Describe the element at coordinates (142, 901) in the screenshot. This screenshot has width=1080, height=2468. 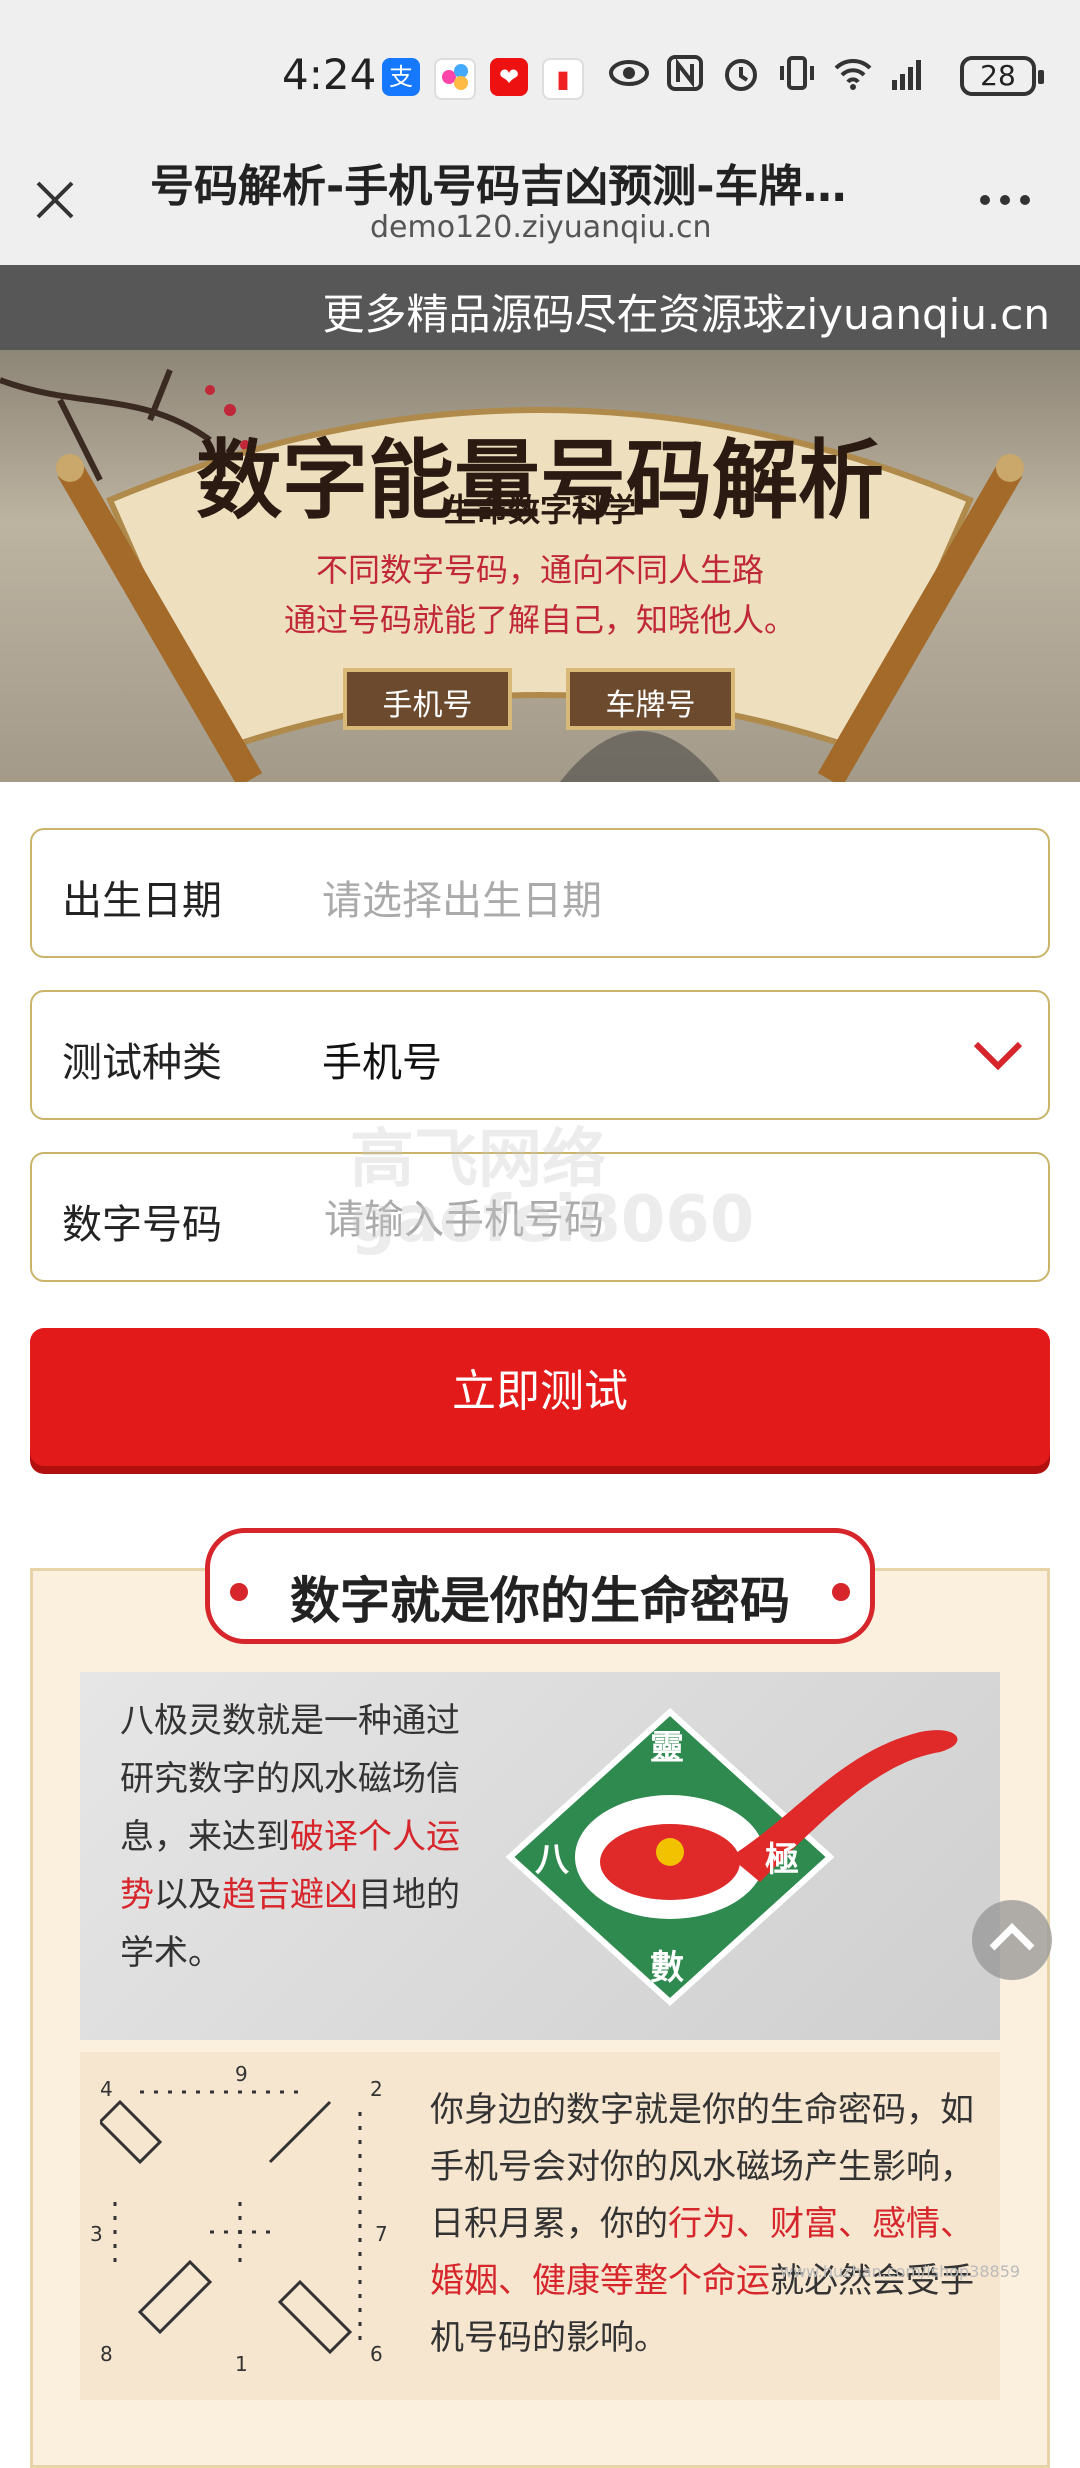
I see `birth-date-label: 出生日期` at that location.